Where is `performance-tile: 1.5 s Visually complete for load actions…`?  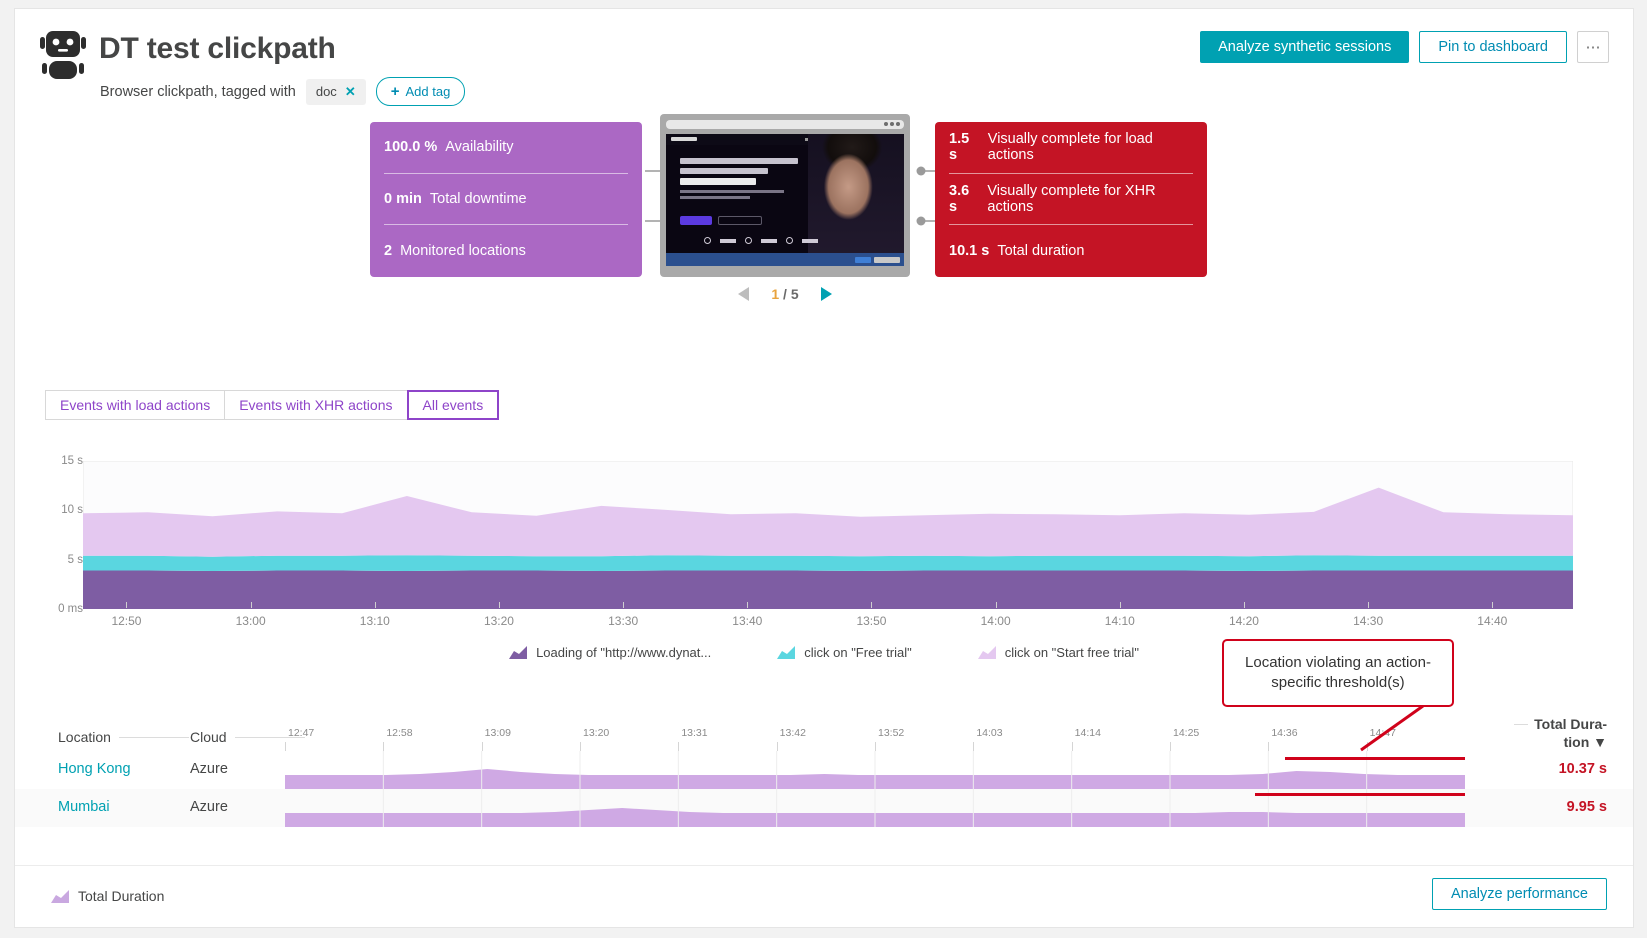
performance-tile: 1.5 s Visually complete for load actions… is located at coordinates (1071, 199).